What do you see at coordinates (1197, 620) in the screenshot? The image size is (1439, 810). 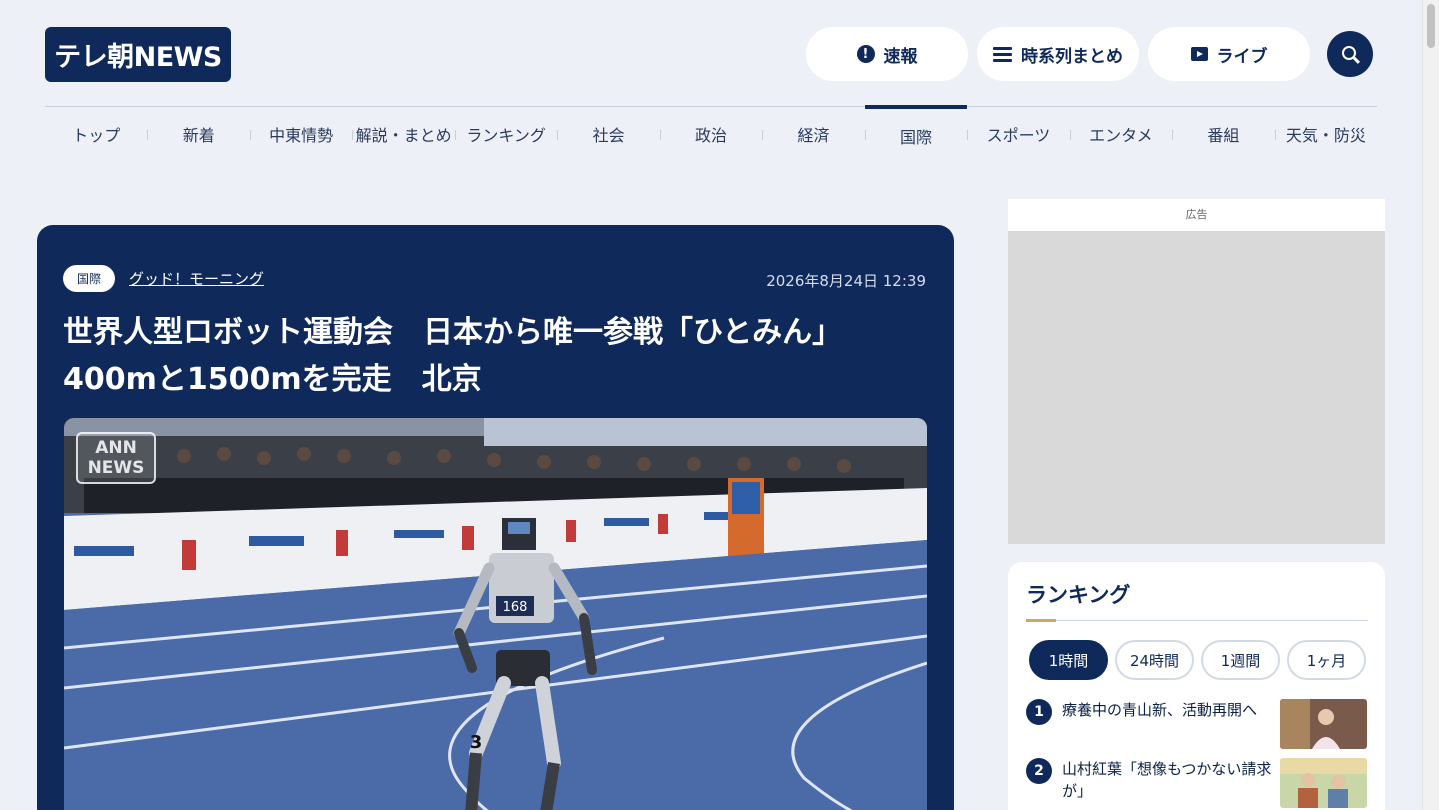 I see `ranking-divider` at bounding box center [1197, 620].